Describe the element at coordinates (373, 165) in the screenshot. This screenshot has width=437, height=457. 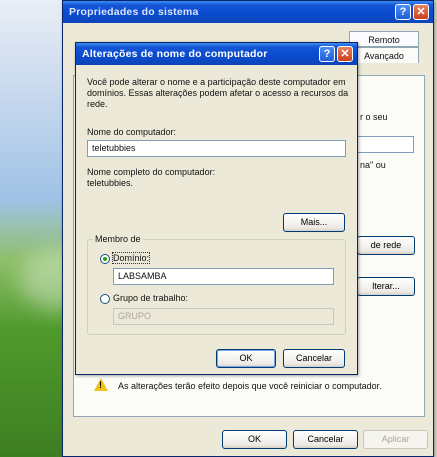
I see `partial-text-2: na" ou` at that location.